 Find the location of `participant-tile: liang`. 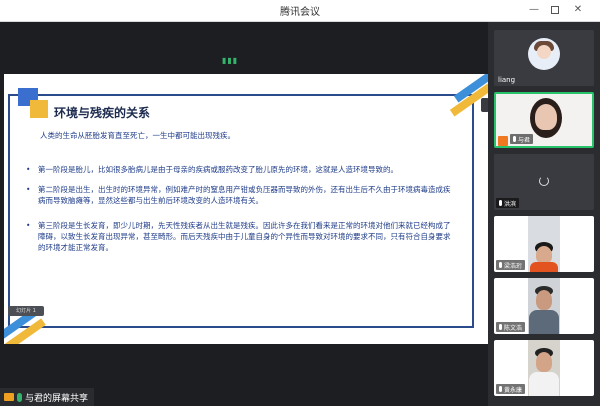

participant-tile: liang is located at coordinates (544, 58).